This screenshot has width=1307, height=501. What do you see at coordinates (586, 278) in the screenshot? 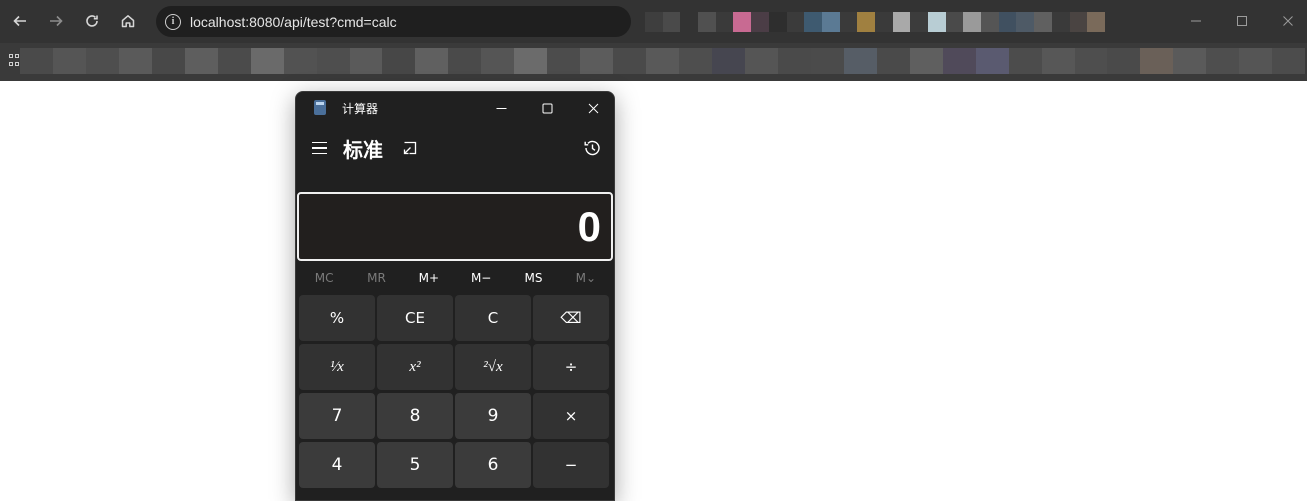
I see `memory-list-button: M⌄` at bounding box center [586, 278].